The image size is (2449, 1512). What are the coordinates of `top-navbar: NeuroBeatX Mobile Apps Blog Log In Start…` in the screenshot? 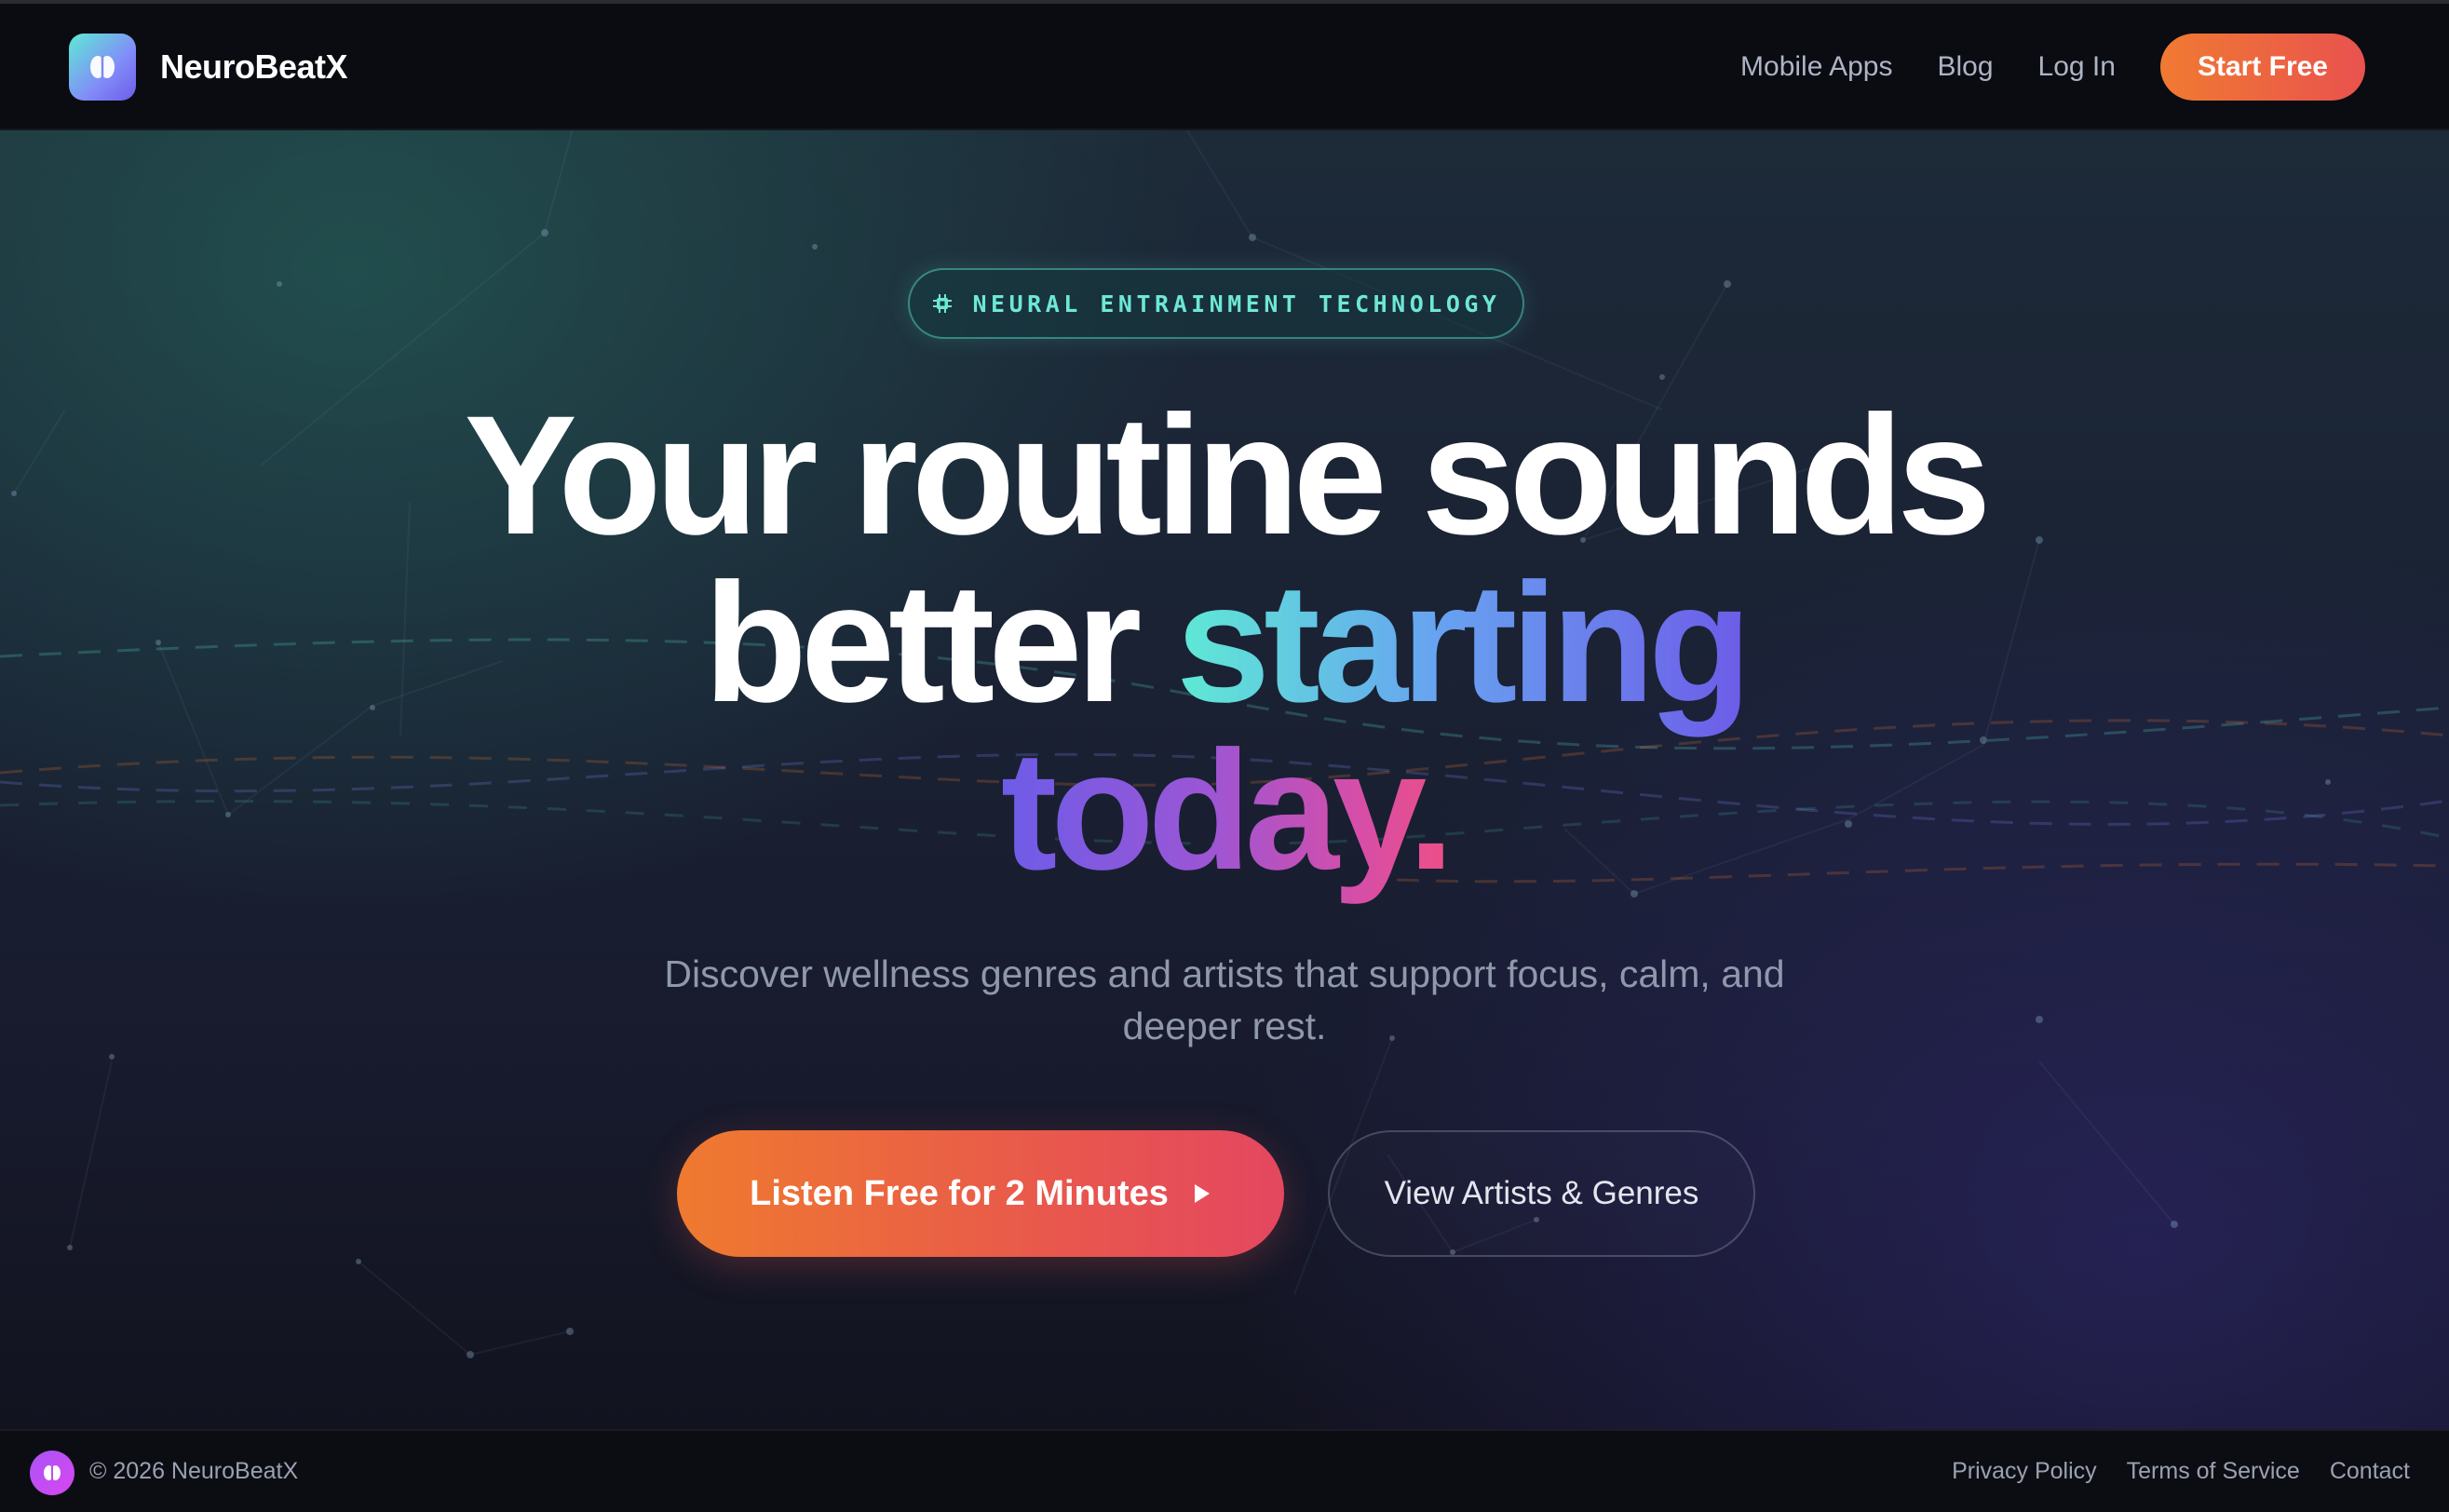 It's located at (1225, 67).